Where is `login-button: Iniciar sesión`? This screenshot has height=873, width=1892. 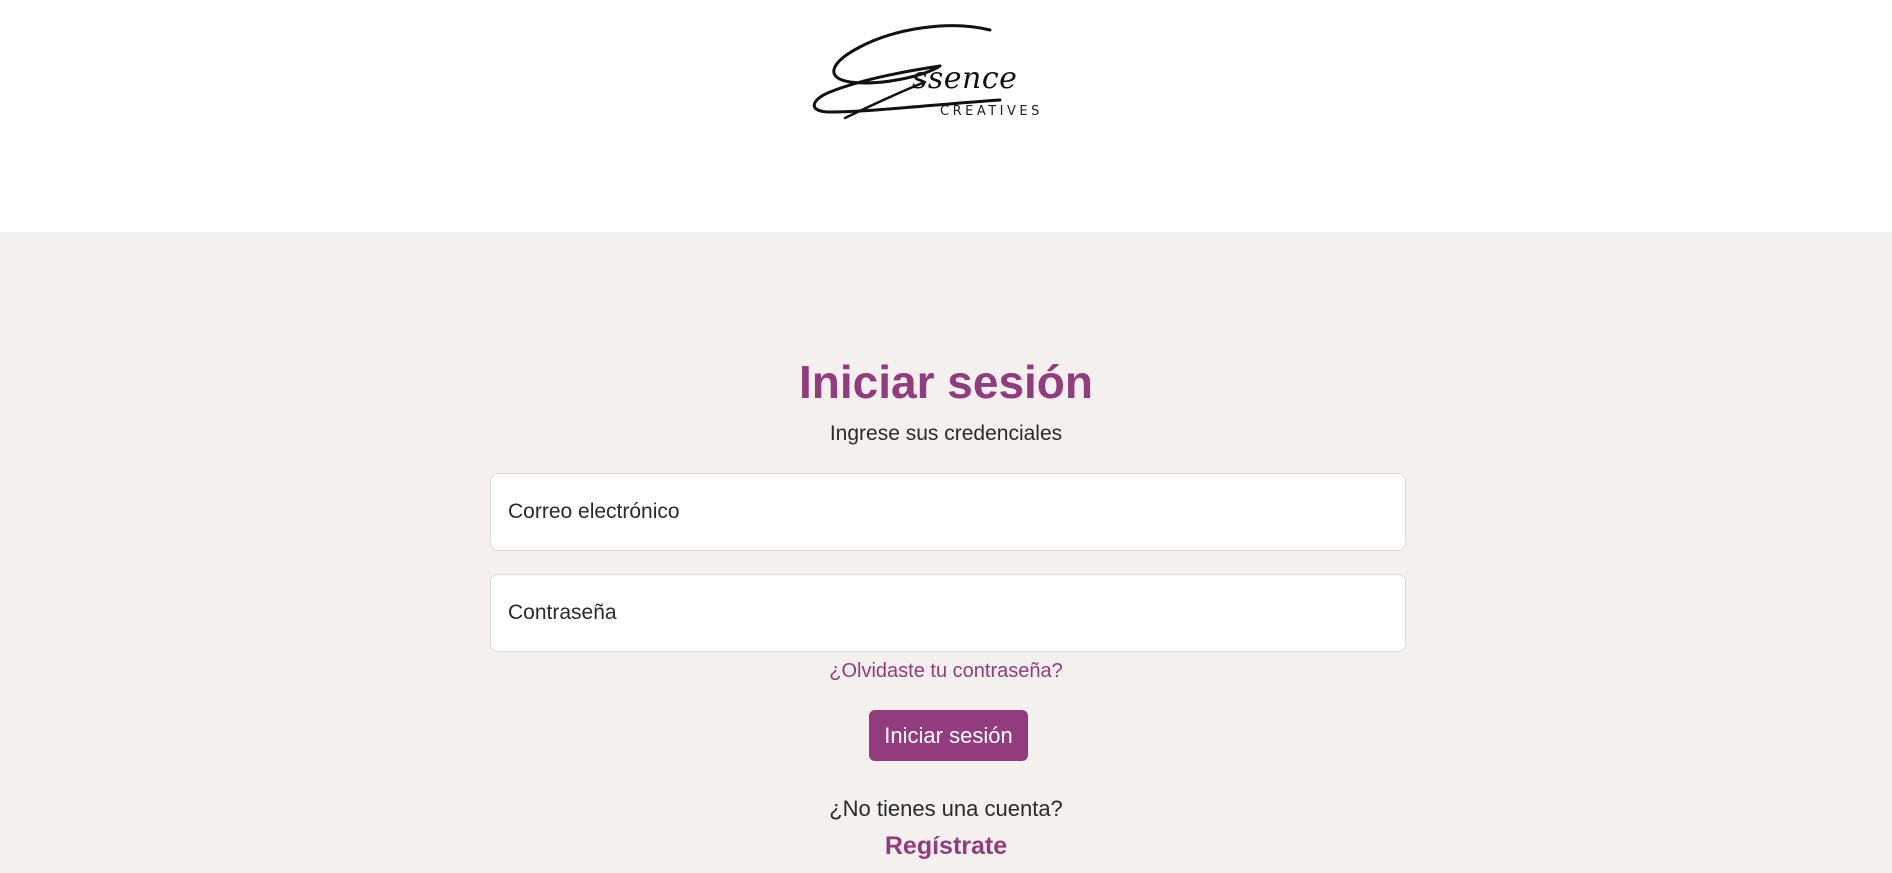
login-button: Iniciar sesión is located at coordinates (948, 735).